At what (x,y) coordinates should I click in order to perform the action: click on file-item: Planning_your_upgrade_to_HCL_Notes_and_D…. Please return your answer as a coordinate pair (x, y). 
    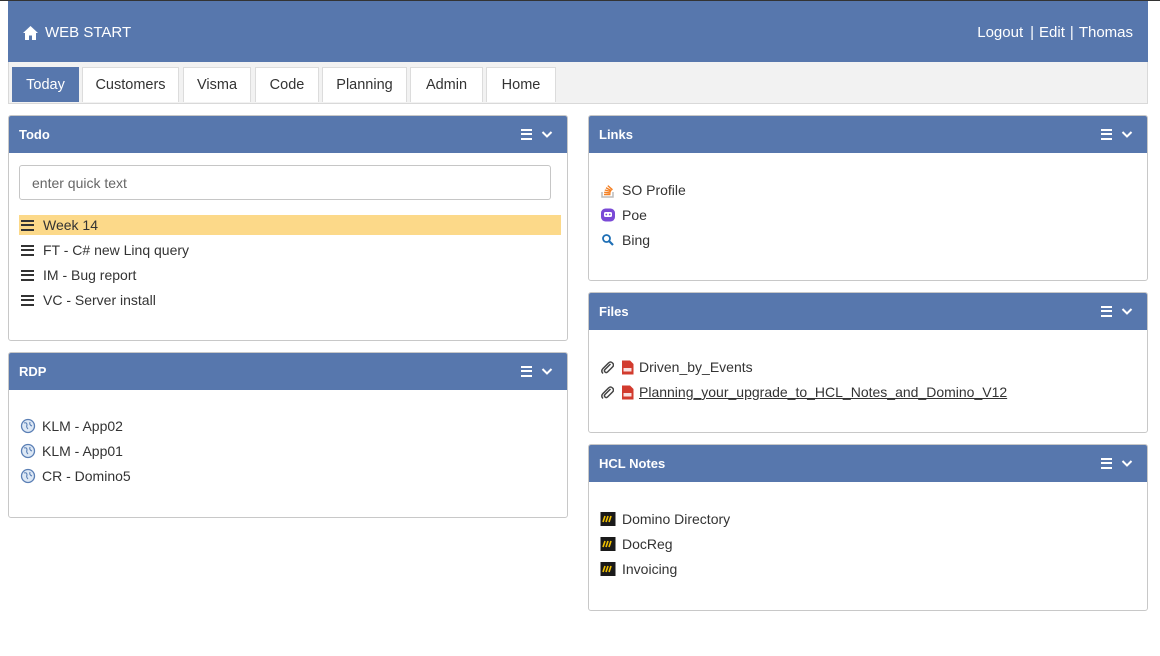
    Looking at the image, I should click on (803, 392).